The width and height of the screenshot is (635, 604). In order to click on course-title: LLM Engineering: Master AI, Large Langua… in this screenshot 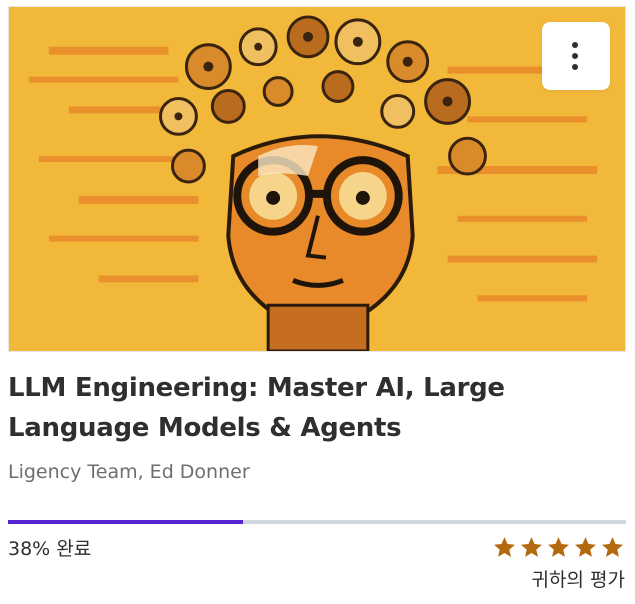, I will do `click(313, 408)`.